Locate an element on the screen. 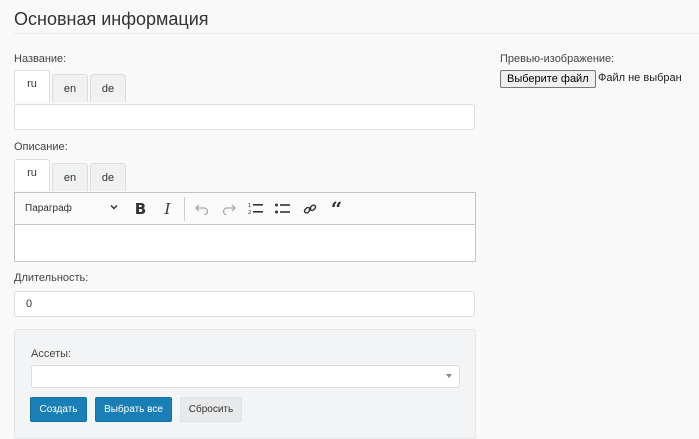  blockquote-button: “ is located at coordinates (336, 209).